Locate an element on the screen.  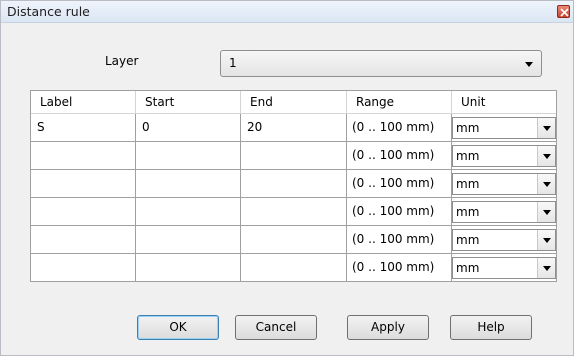
title-bar: Distance rule is located at coordinates (287, 12).